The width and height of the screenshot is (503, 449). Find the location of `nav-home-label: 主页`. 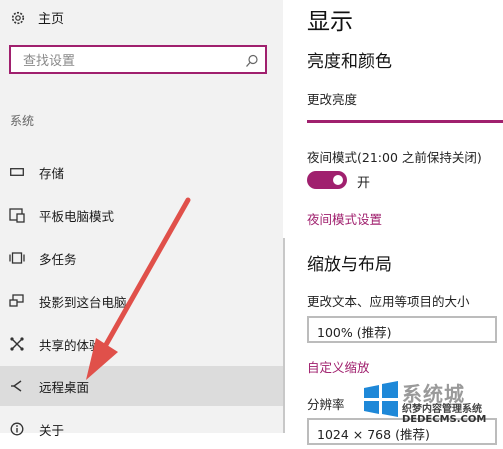

nav-home-label: 主页 is located at coordinates (51, 19).